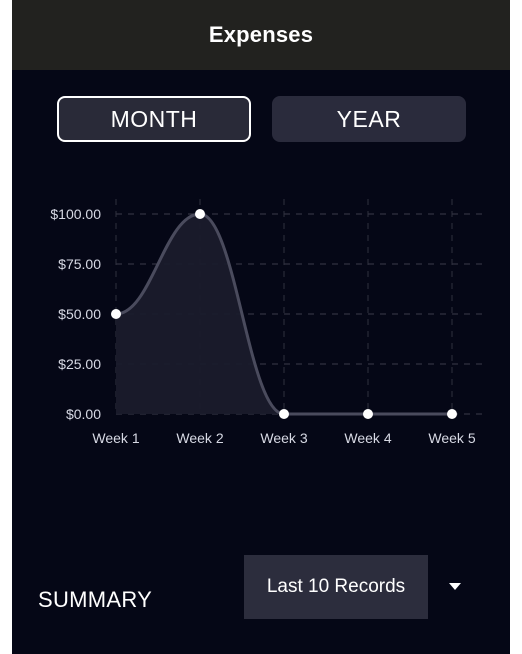  What do you see at coordinates (367, 438) in the screenshot?
I see `x-tick-label: Week 4` at bounding box center [367, 438].